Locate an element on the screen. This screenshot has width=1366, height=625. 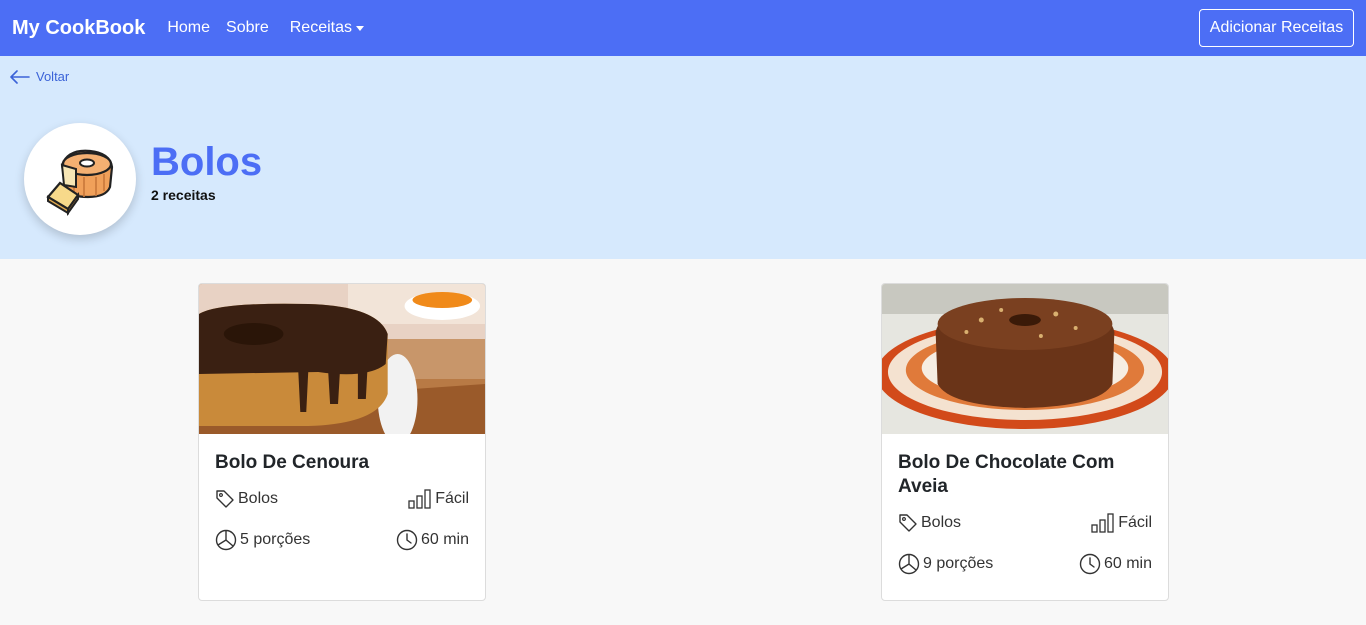
recipe-servings: 5 porções is located at coordinates (262, 540).